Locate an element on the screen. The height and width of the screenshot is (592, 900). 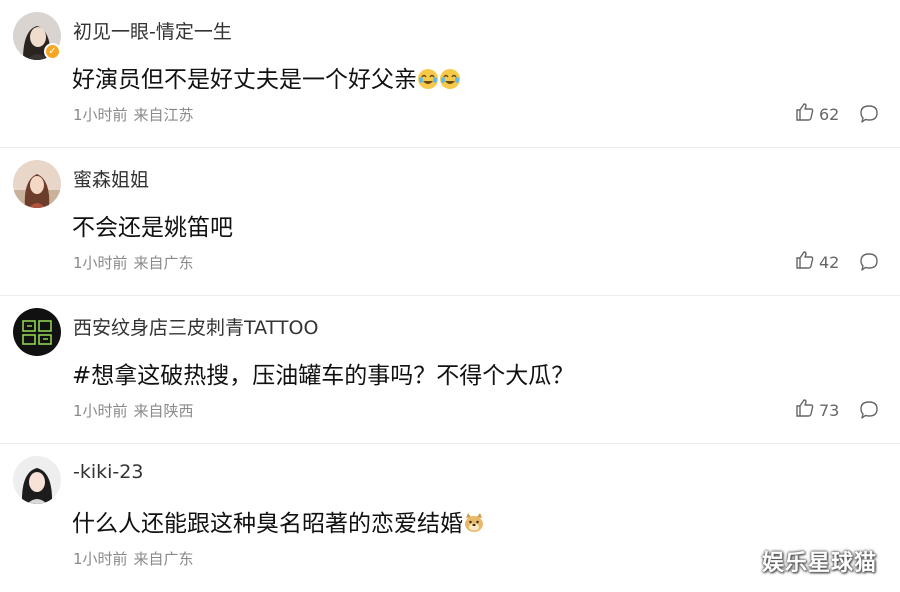
comment-username: -kiki-23 is located at coordinates (108, 472).